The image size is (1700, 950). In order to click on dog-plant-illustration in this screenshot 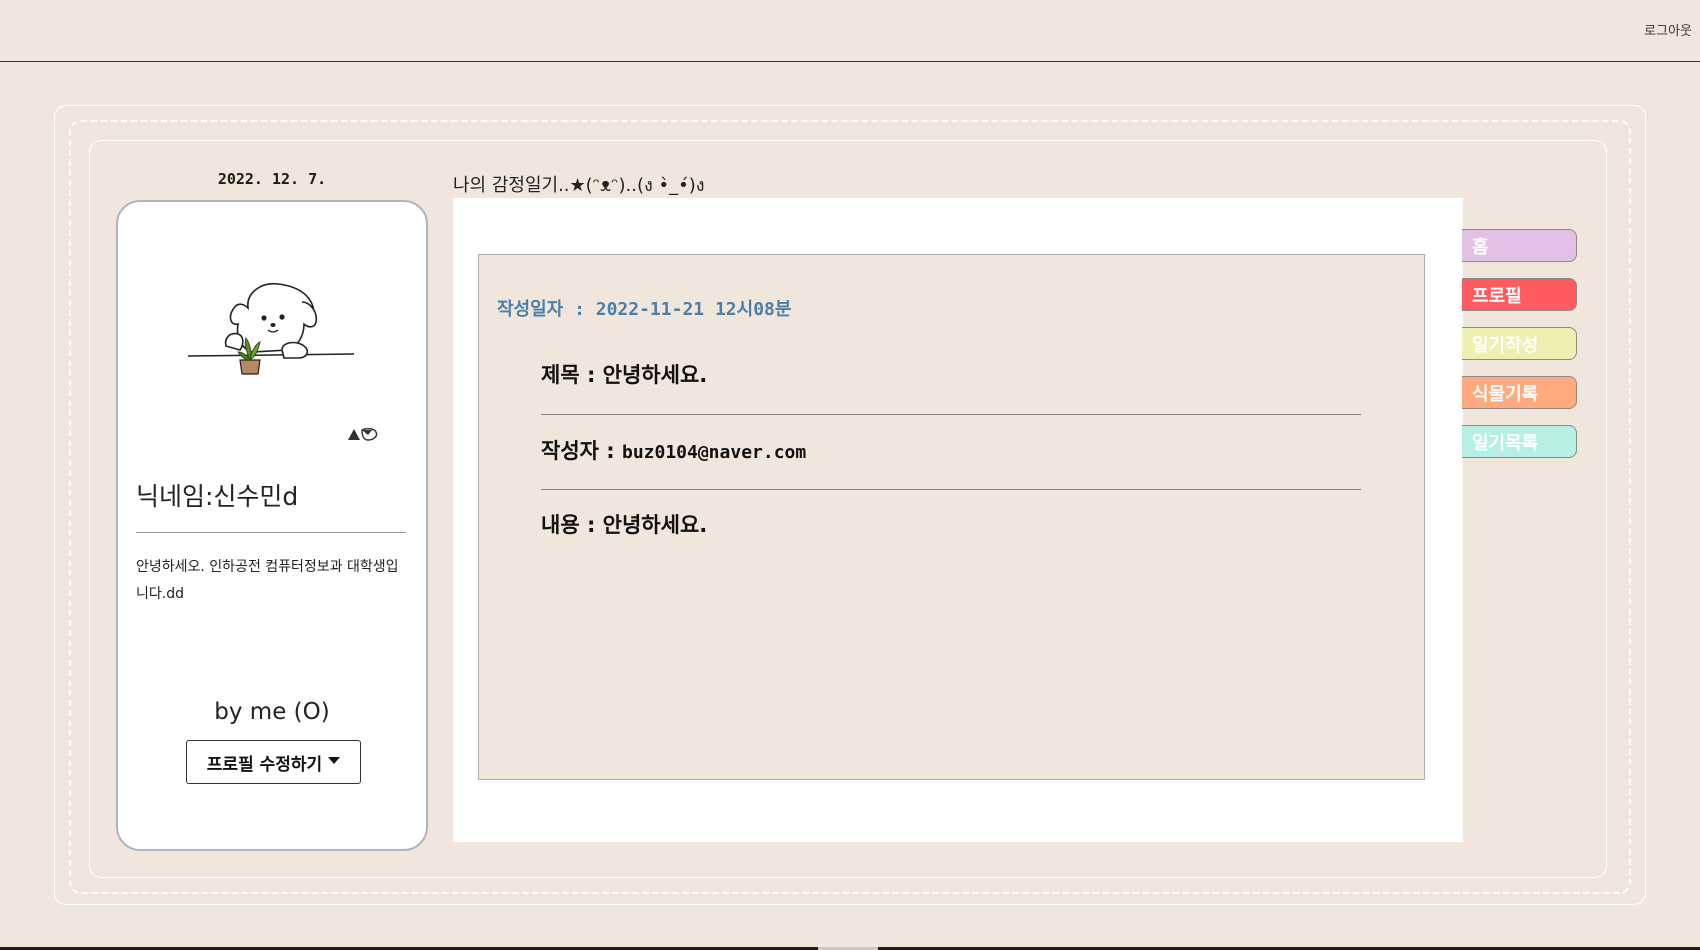, I will do `click(271, 329)`.